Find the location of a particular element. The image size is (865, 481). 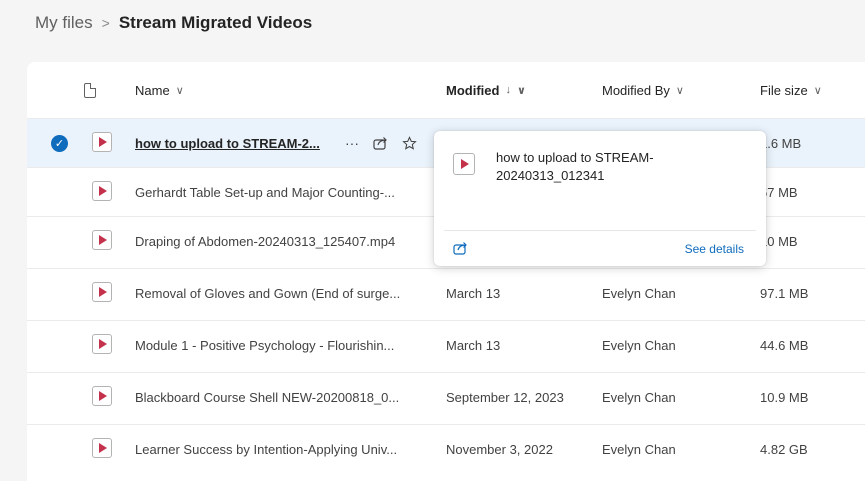

modified-date: November 3, 2022 is located at coordinates (499, 449).